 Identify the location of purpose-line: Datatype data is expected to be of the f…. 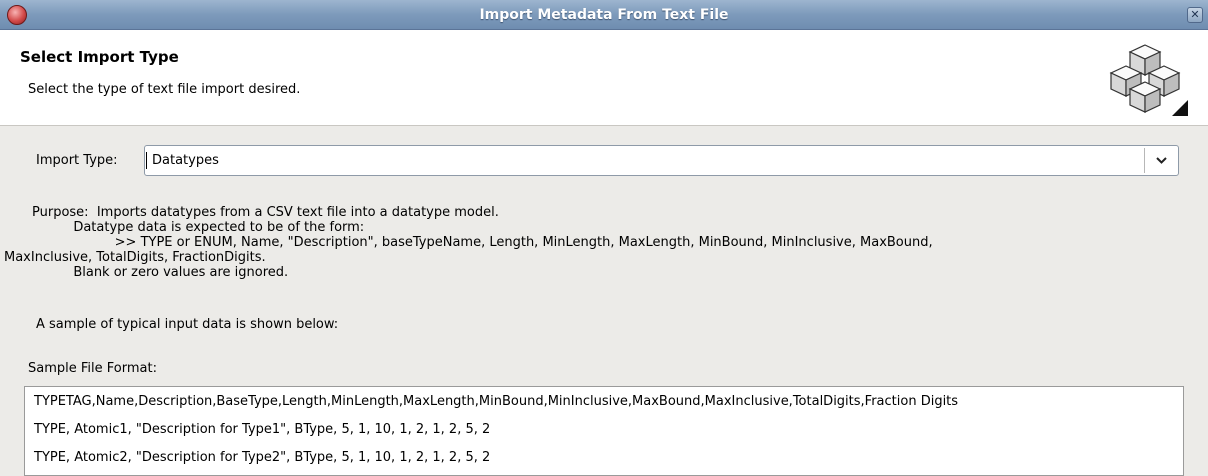
(198, 227).